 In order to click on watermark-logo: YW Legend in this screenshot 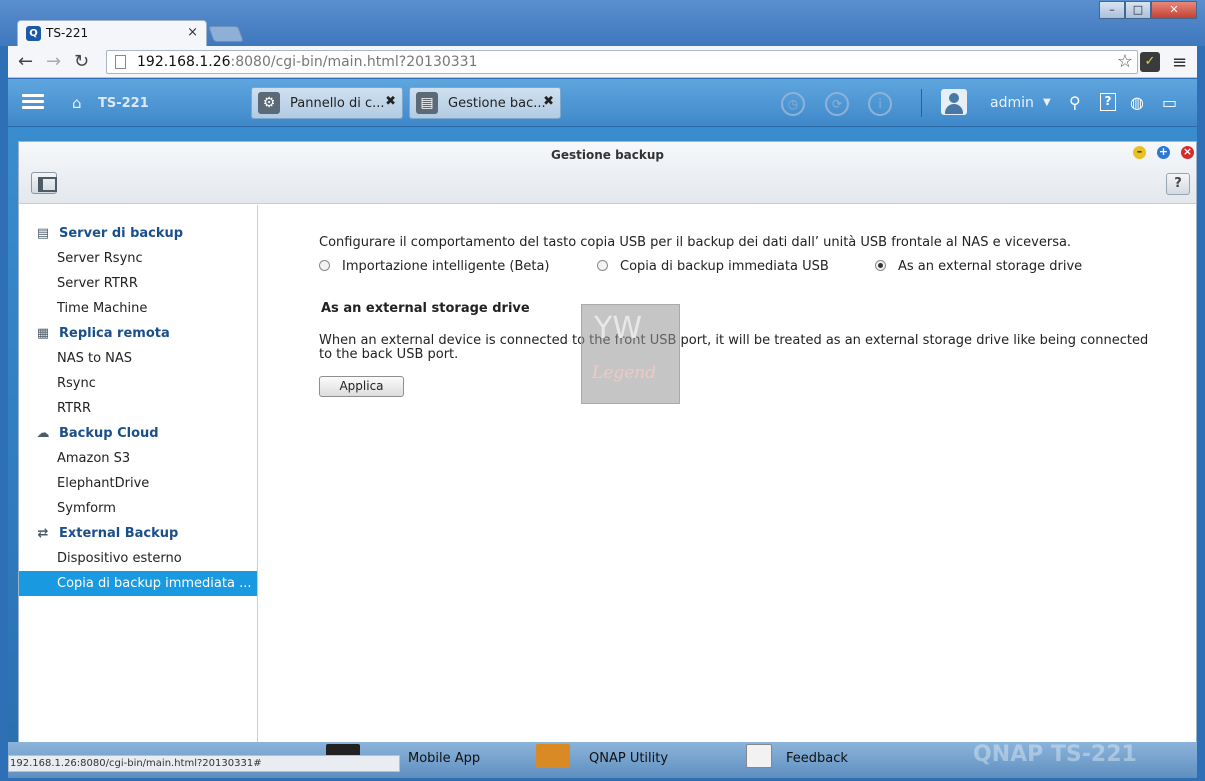, I will do `click(630, 354)`.